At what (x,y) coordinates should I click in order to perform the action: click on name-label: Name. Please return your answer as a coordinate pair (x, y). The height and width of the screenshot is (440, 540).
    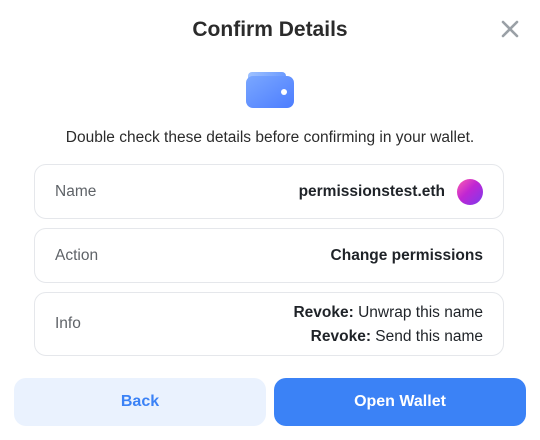
    Looking at the image, I should click on (76, 191).